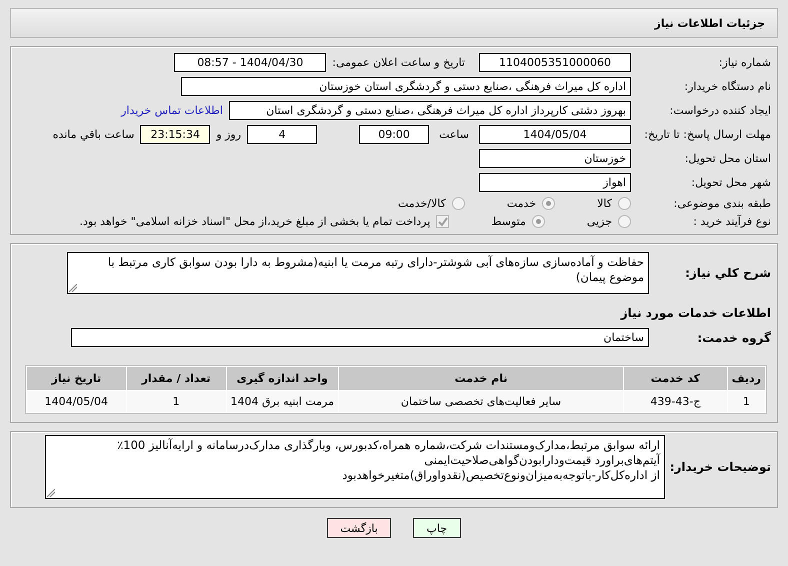 This screenshot has width=788, height=566. I want to click on creator-field: بهروز دشتی کارپرداز اداره کل میراث فرهنگی ،صنایع دستی و گردشگری استان, so click(430, 110).